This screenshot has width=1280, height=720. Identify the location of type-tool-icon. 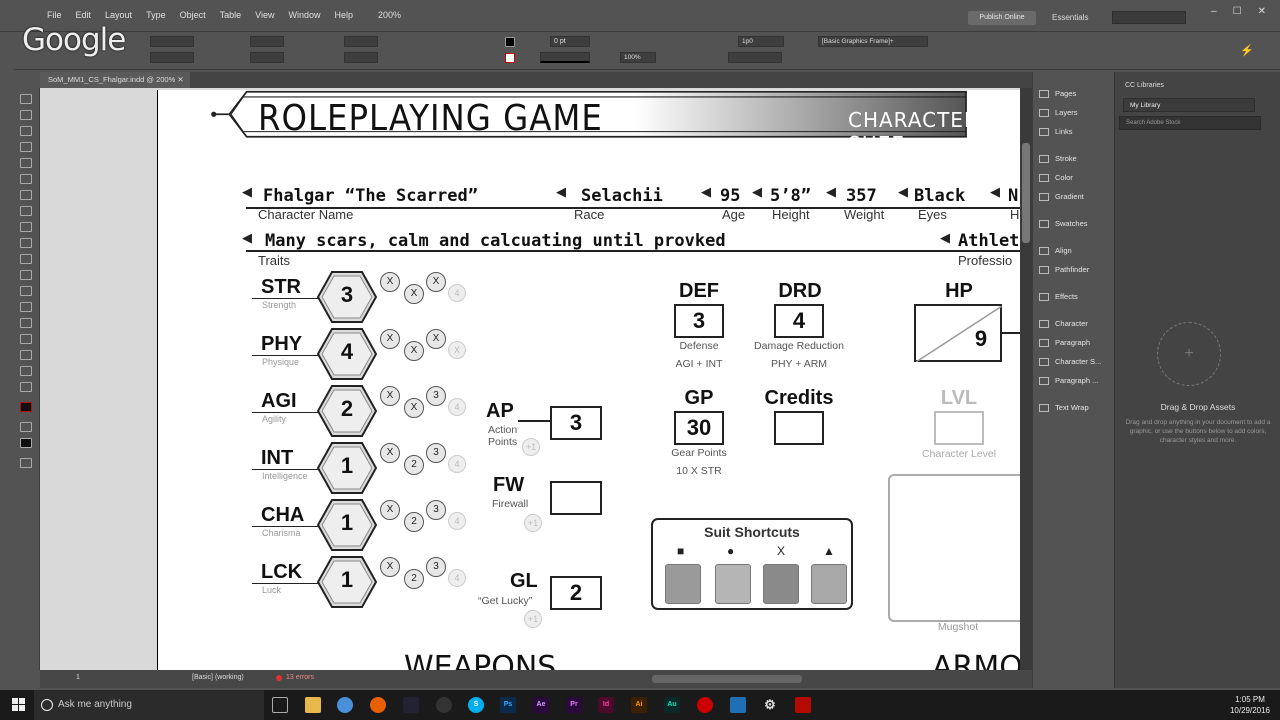
(26, 179).